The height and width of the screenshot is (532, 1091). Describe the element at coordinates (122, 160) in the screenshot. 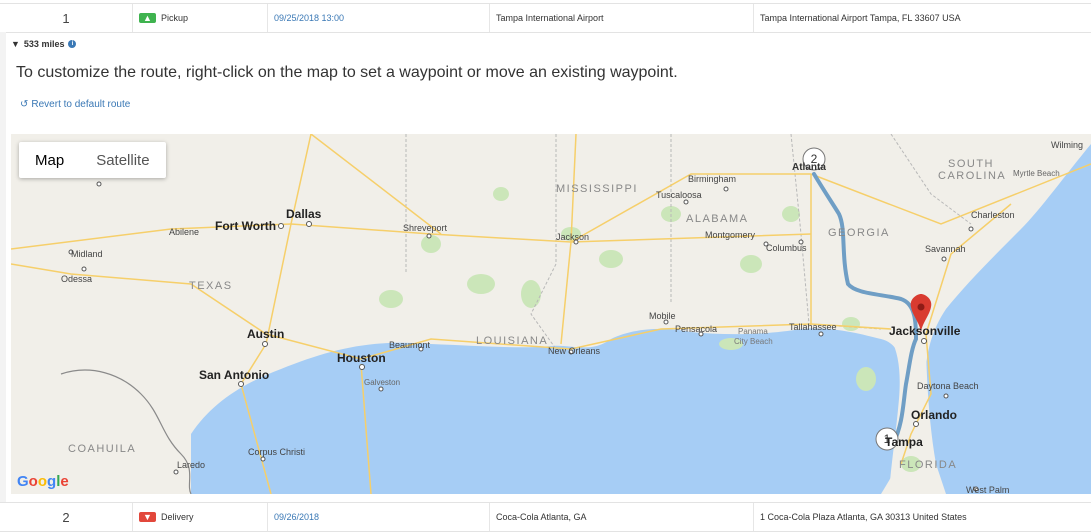

I see `map-type-satellite-button: Satellite` at that location.